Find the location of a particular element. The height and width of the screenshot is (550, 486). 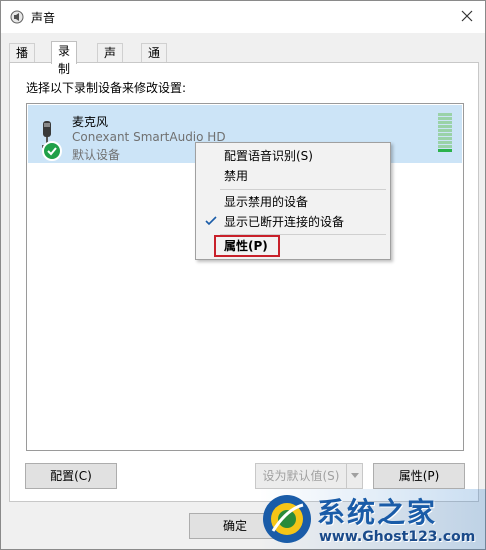

level-meter is located at coordinates (445, 134).